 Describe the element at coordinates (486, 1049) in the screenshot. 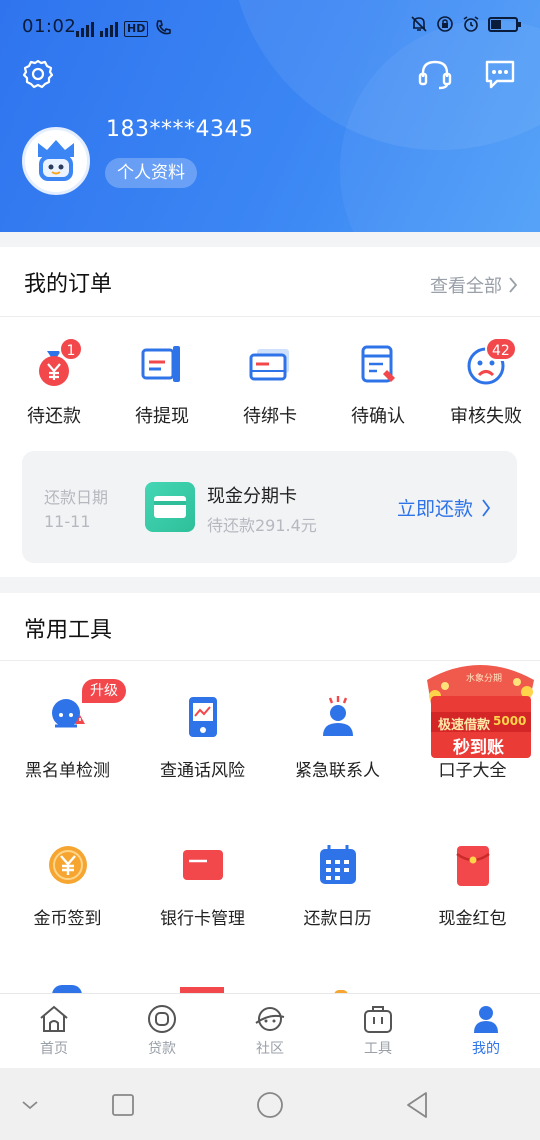

I see `tab-label: 我的` at that location.